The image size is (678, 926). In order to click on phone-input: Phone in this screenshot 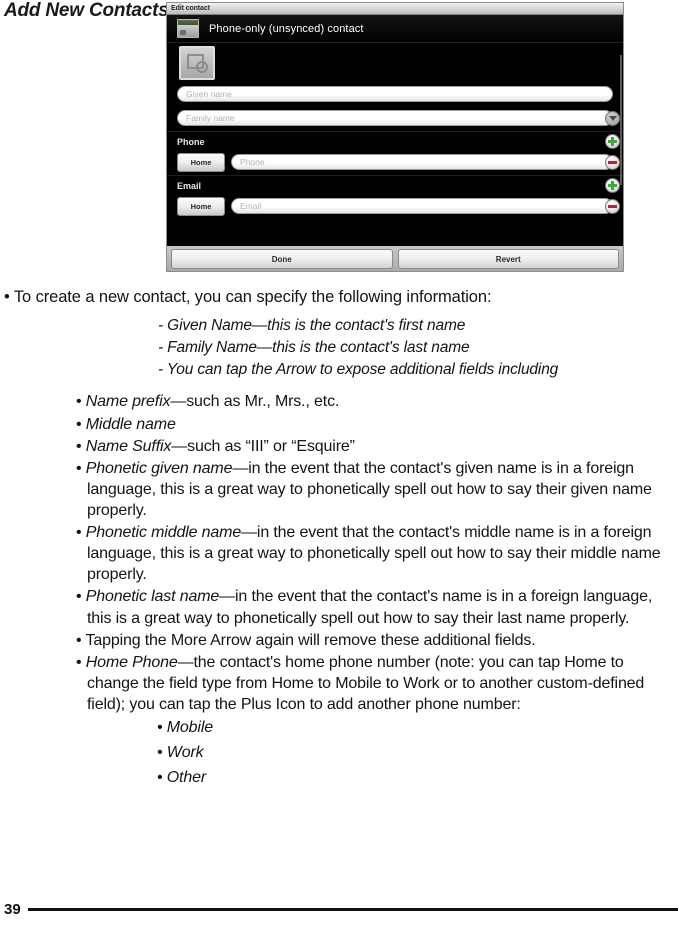, I will do `click(422, 162)`.